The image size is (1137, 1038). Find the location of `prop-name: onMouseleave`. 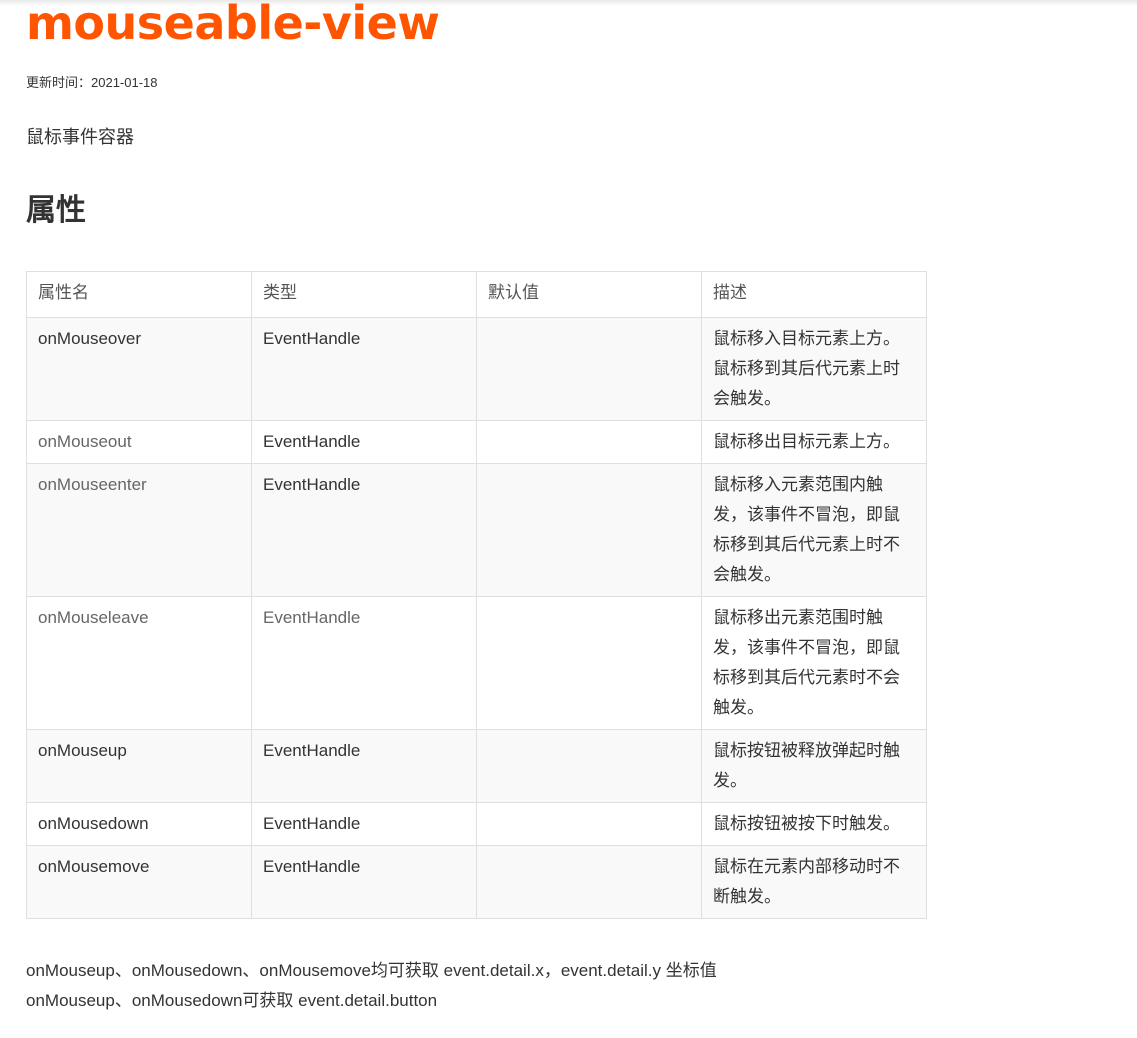

prop-name: onMouseleave is located at coordinates (139, 663).